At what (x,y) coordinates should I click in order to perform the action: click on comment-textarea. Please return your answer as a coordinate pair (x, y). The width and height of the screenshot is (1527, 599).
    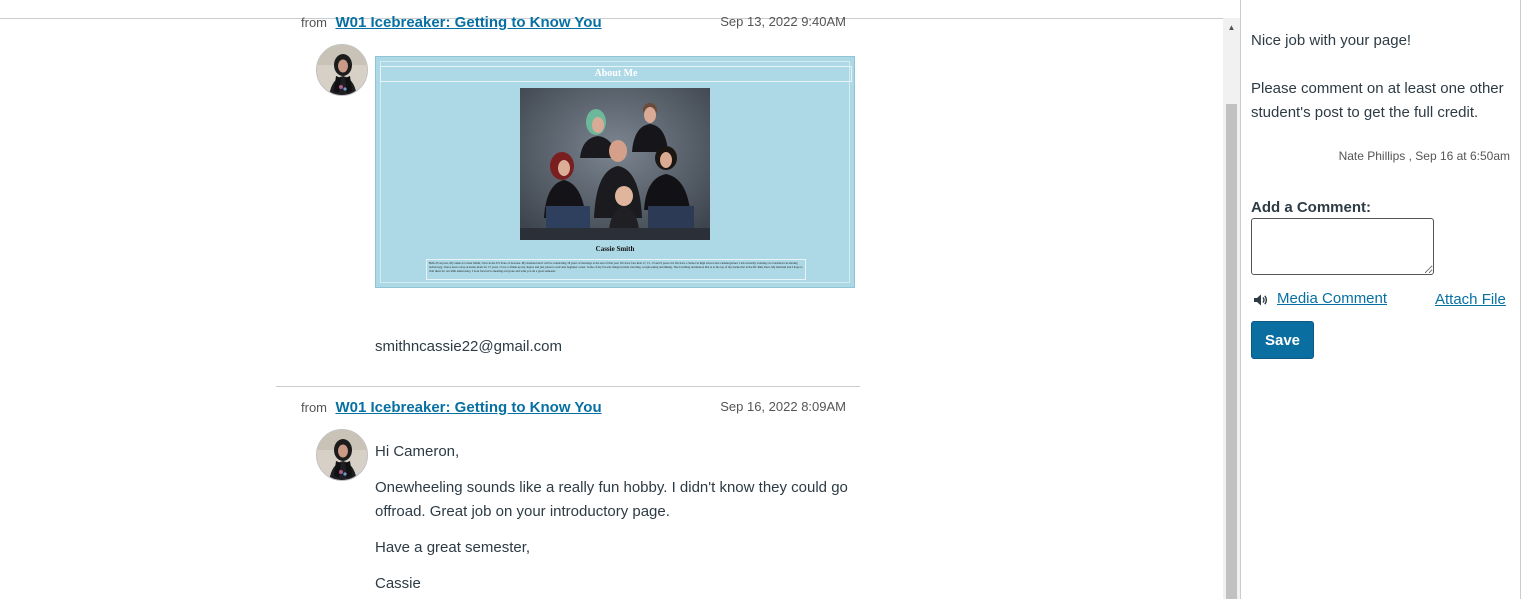
    Looking at the image, I should click on (1342, 246).